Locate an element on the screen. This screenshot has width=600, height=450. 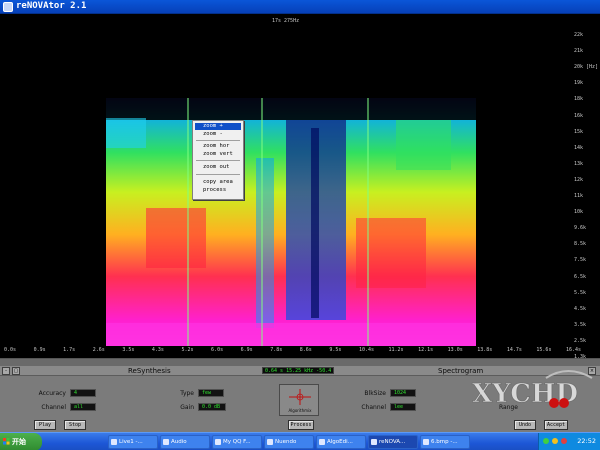
accuracy-field: 4 is located at coordinates (83, 393).